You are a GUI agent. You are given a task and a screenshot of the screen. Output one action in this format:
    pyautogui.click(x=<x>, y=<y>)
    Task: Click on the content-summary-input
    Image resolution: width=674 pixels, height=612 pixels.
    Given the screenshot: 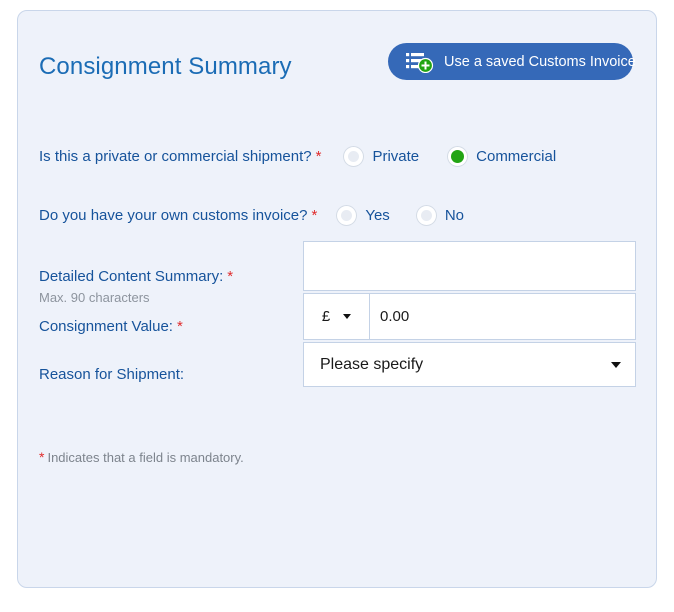 What is the action you would take?
    pyautogui.click(x=469, y=266)
    